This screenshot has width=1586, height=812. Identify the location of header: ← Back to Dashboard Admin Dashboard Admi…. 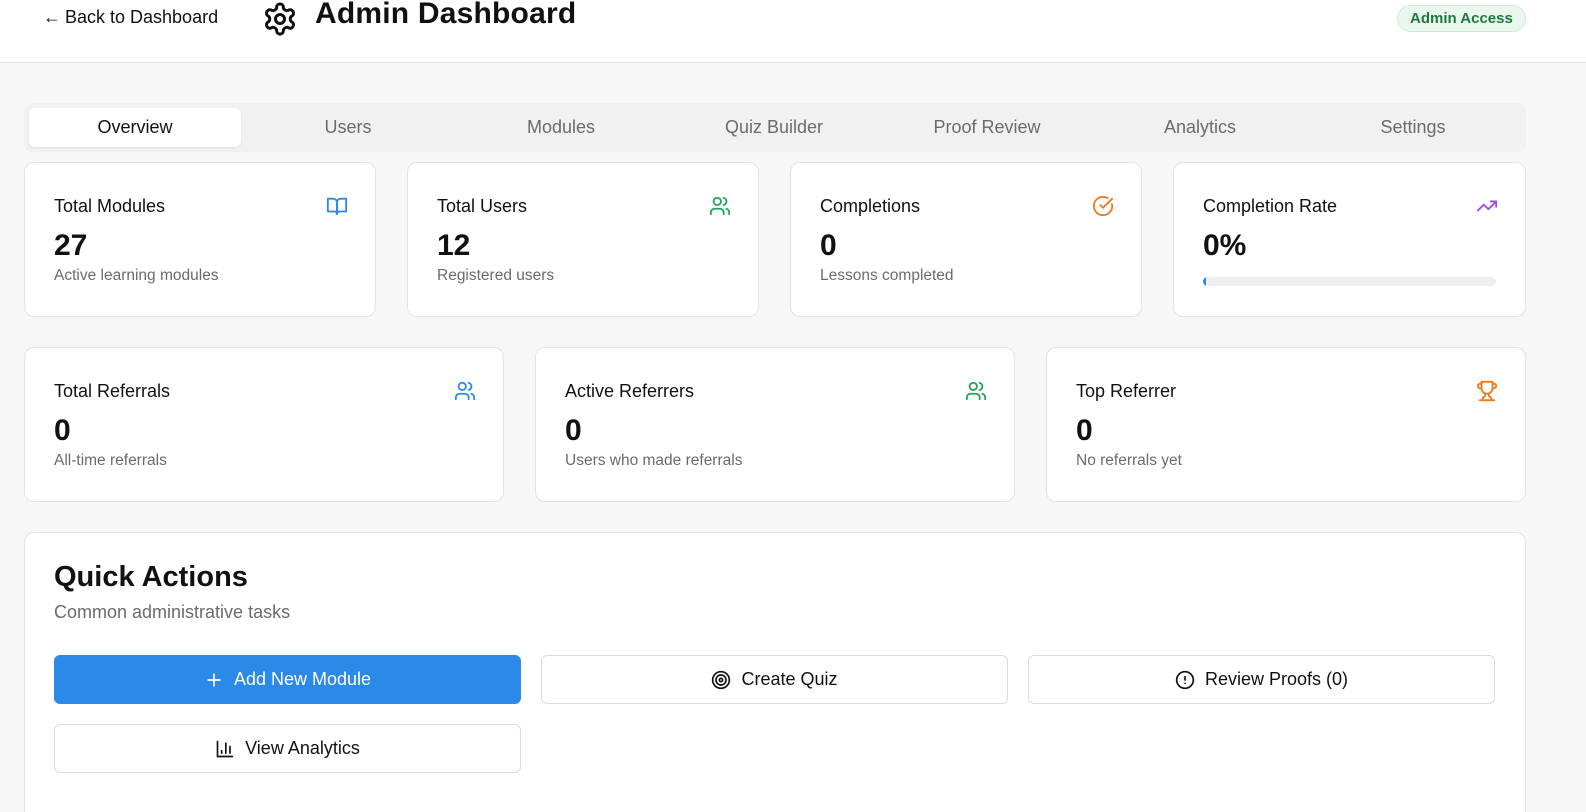
(793, 31).